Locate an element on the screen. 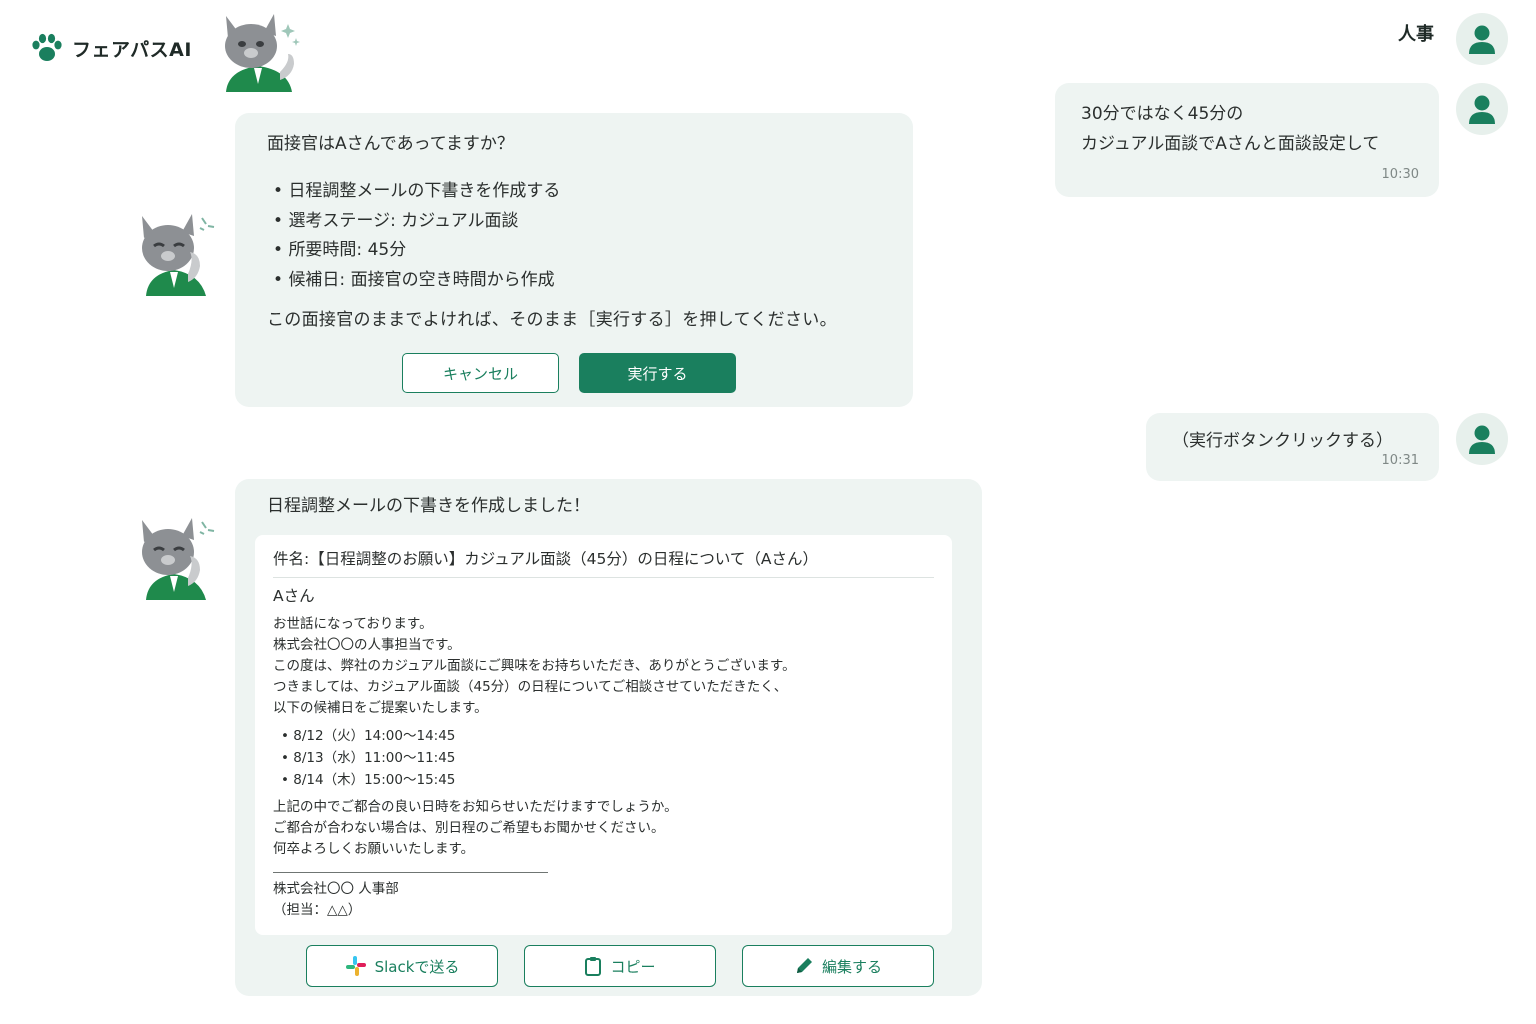  list-item: 日程調整メールの下書きを作成する is located at coordinates (577, 192).